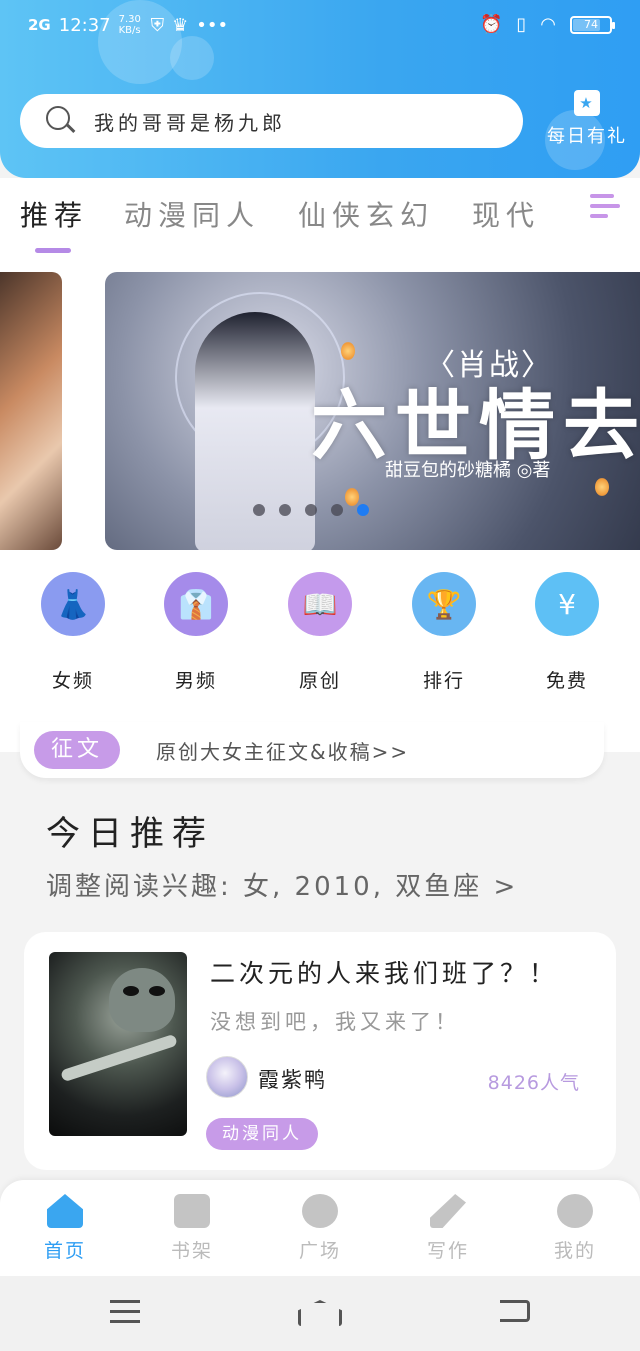  I want to click on category-ranking: 🏆 排行, so click(444, 632).